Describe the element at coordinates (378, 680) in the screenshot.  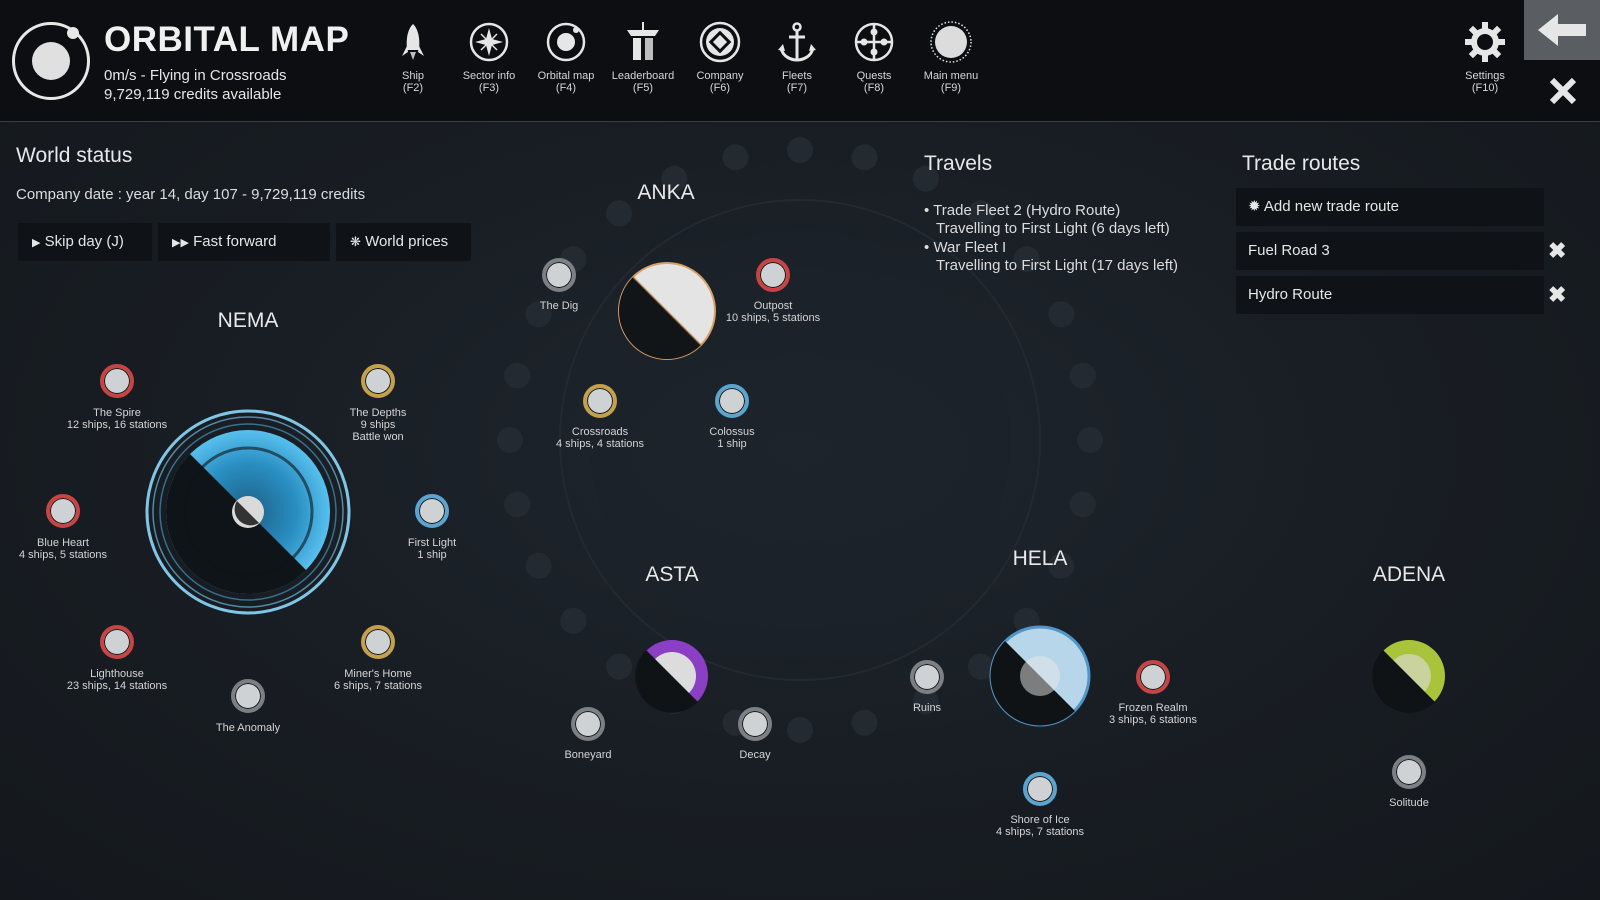
I see `station-label: Miner's Home 6 ships, 7 stations` at that location.